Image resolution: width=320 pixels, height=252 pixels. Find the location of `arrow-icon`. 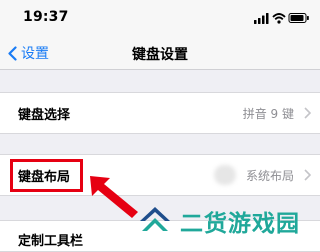

arrow-icon is located at coordinates (114, 197).